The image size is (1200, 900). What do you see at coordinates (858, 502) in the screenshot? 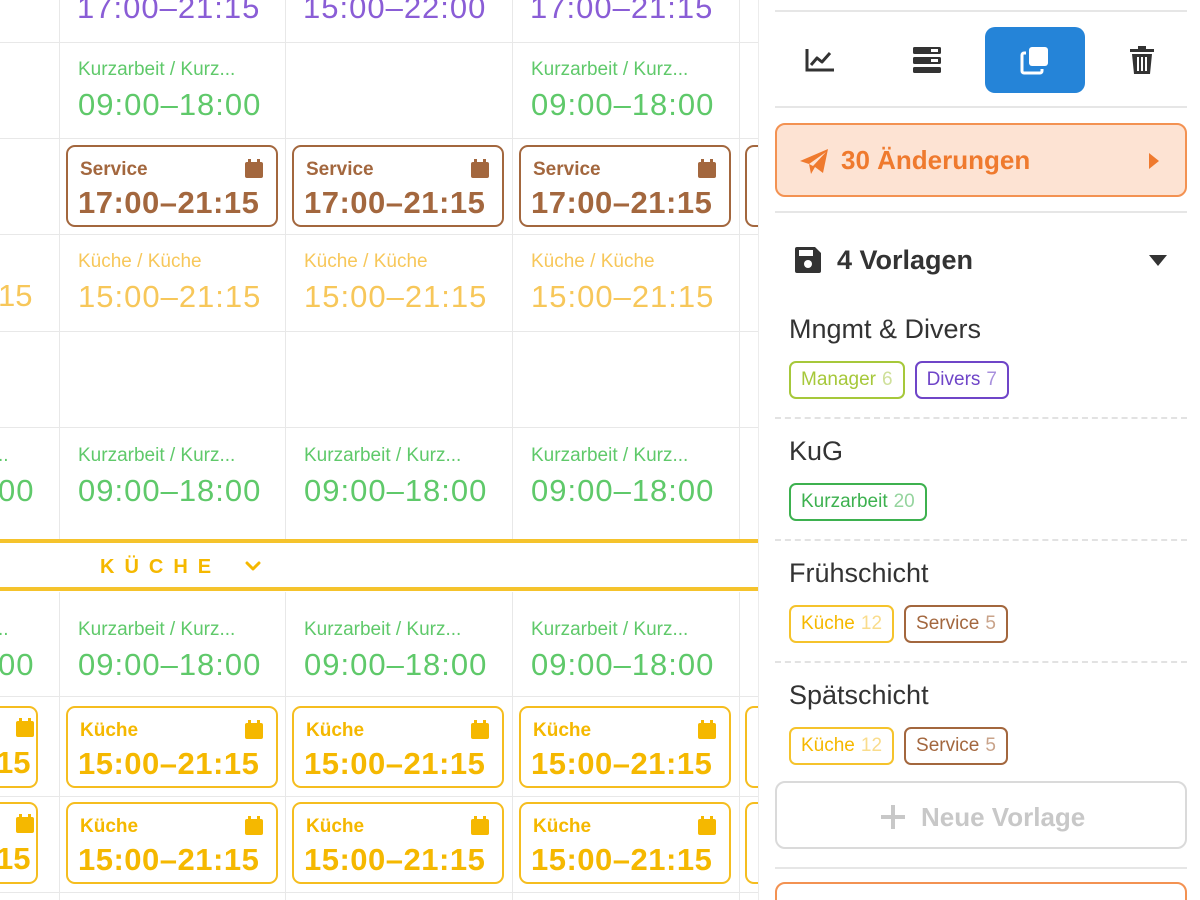
I see `template-tag: Kurzarbeit 20` at bounding box center [858, 502].